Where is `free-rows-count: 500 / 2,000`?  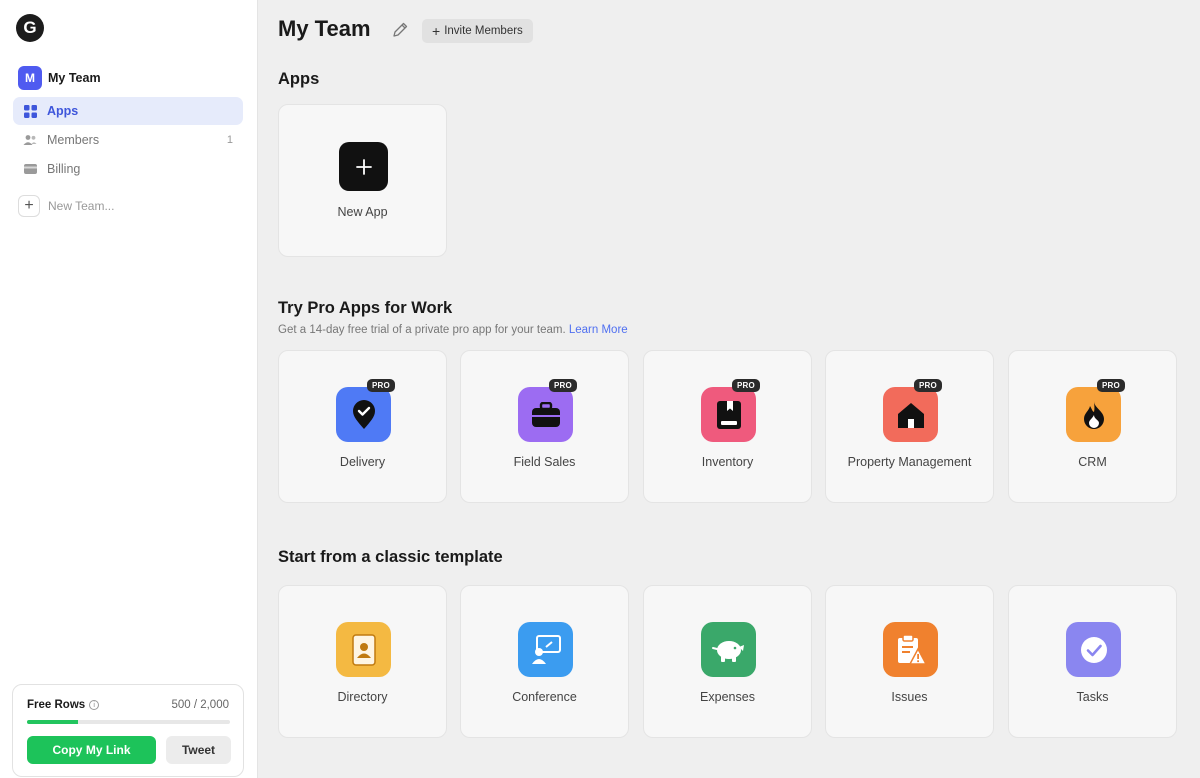
free-rows-count: 500 / 2,000 is located at coordinates (200, 705).